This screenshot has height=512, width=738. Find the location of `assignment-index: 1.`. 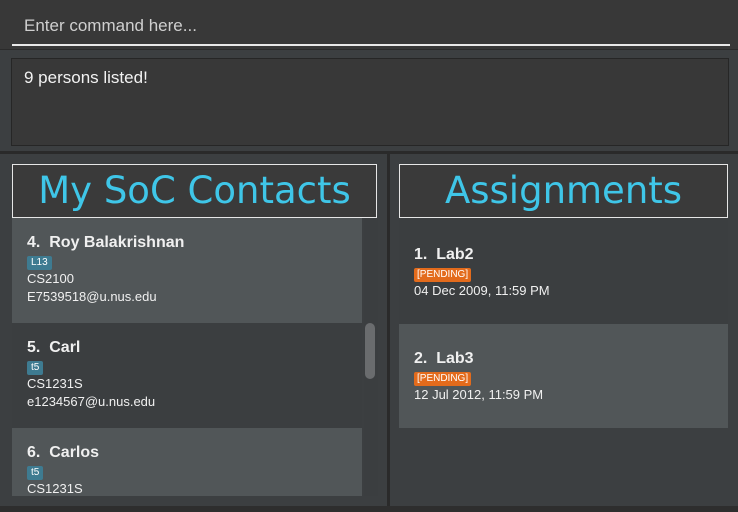

assignment-index: 1. is located at coordinates (421, 254).